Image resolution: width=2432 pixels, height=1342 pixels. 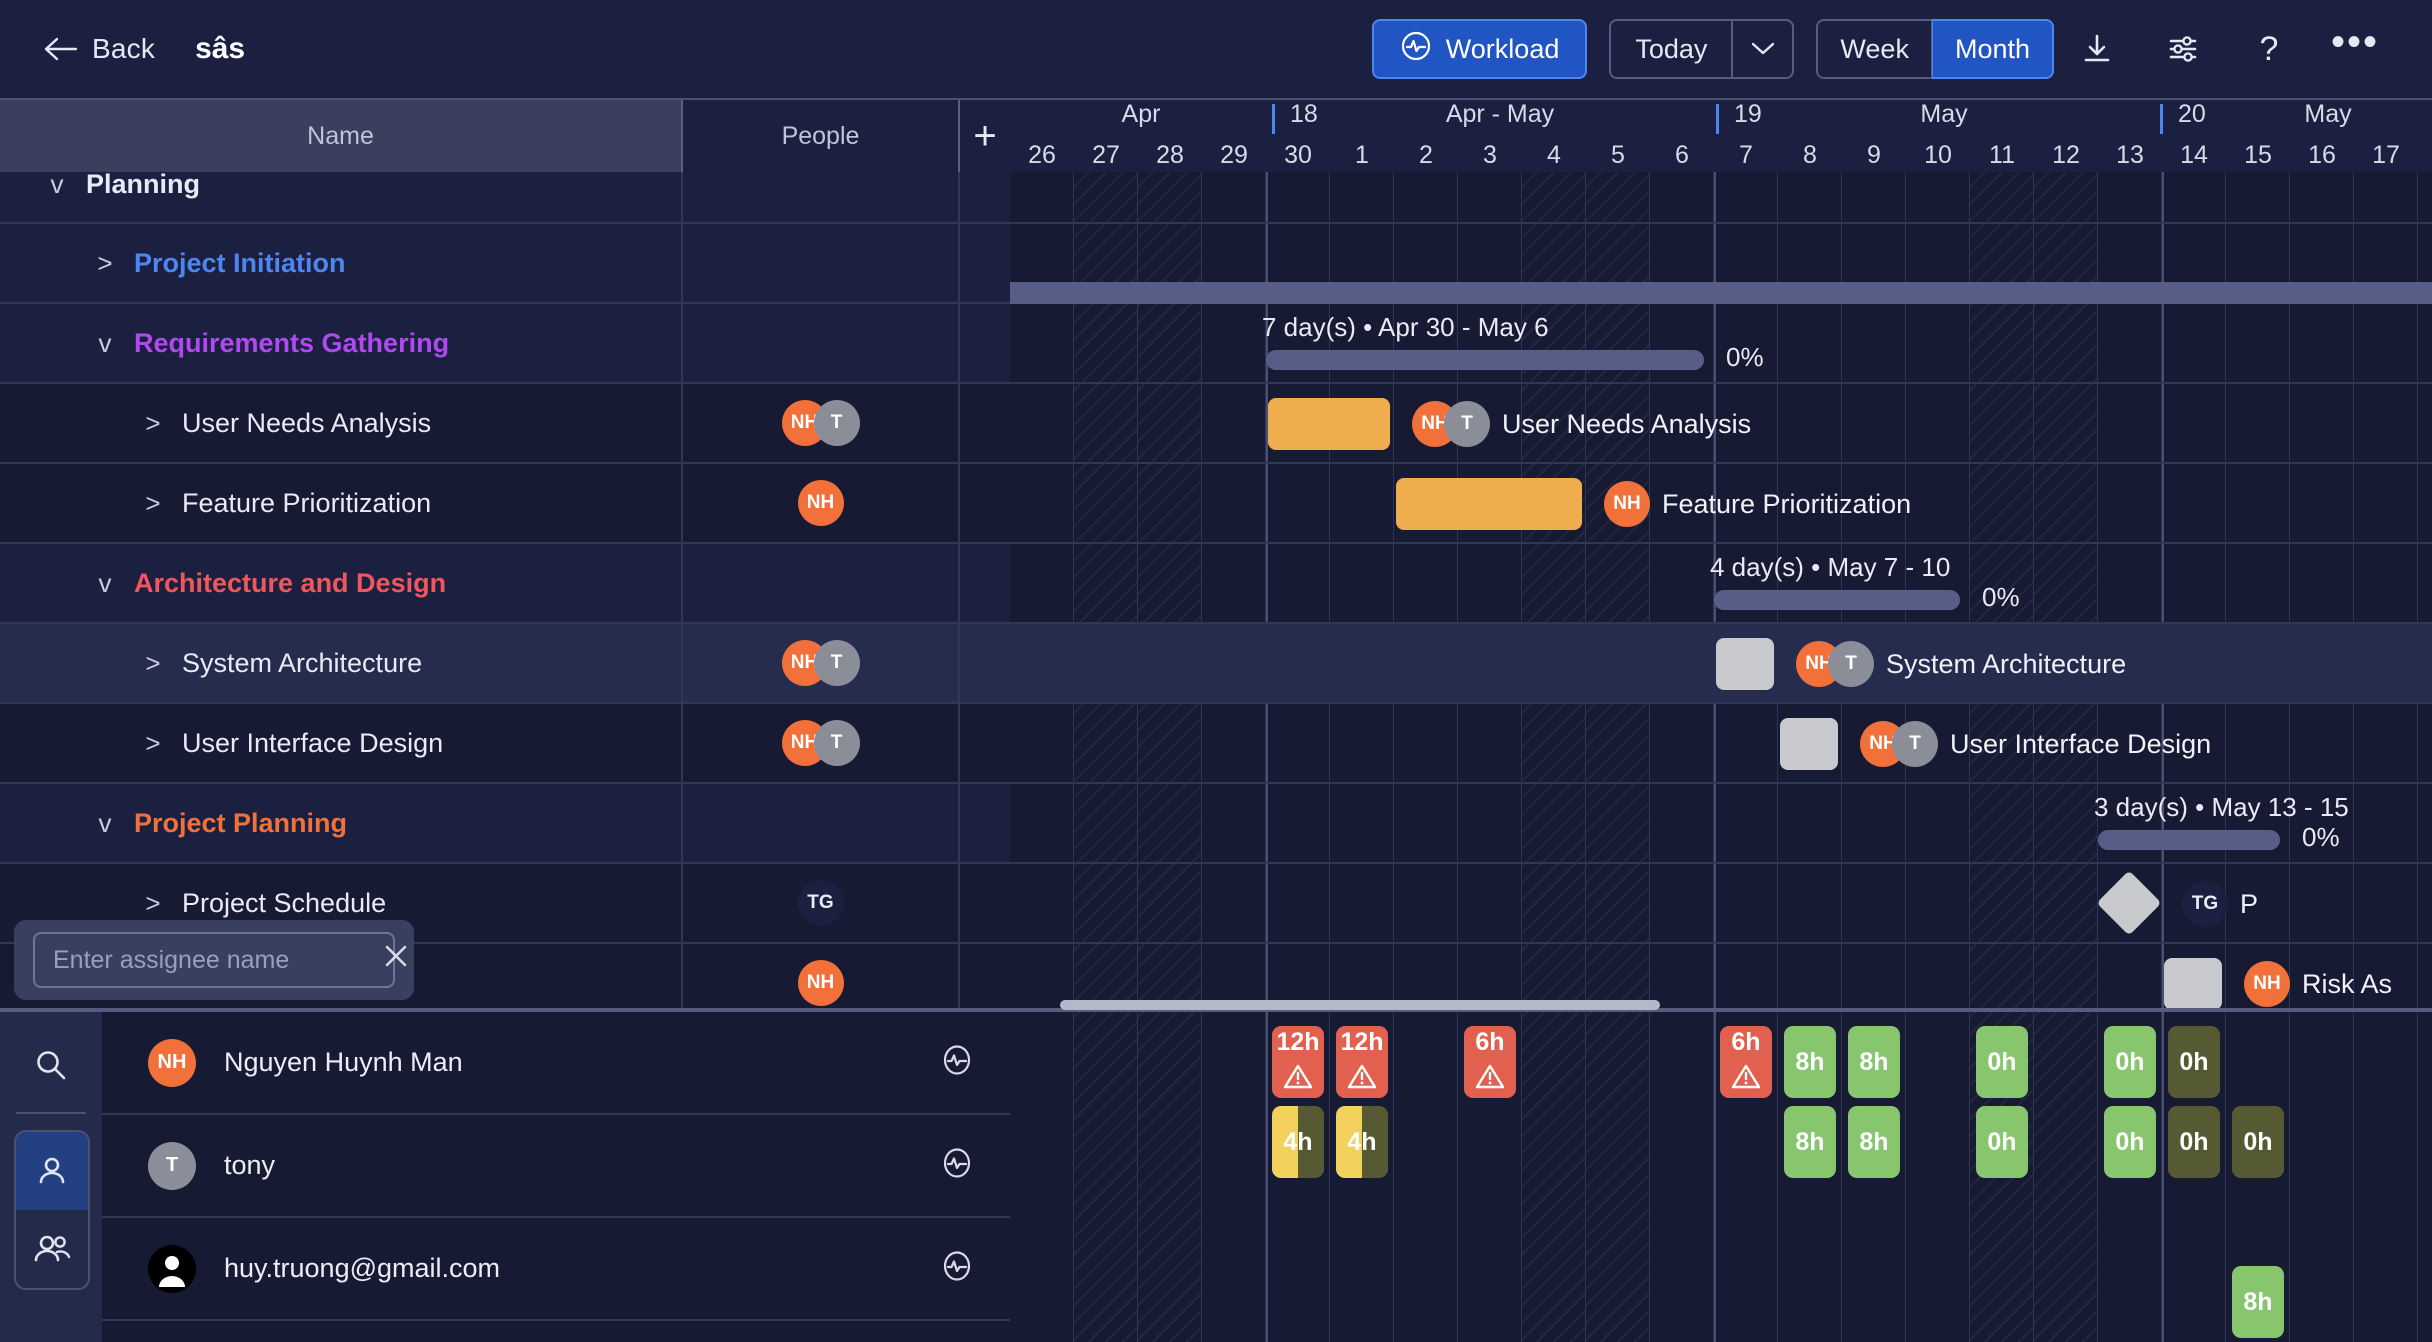 What do you see at coordinates (341, 503) in the screenshot?
I see `task-name-cell: > Feature Prioritization` at bounding box center [341, 503].